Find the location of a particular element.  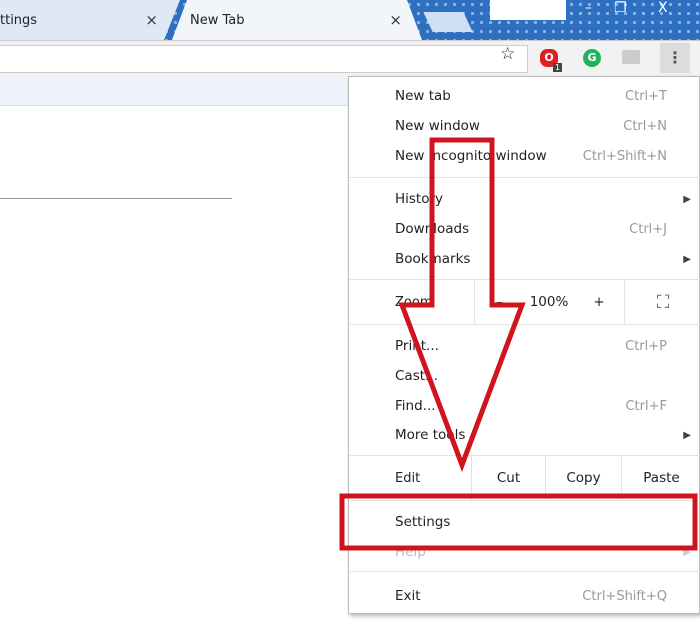

window-title-area is located at coordinates (528, 10).